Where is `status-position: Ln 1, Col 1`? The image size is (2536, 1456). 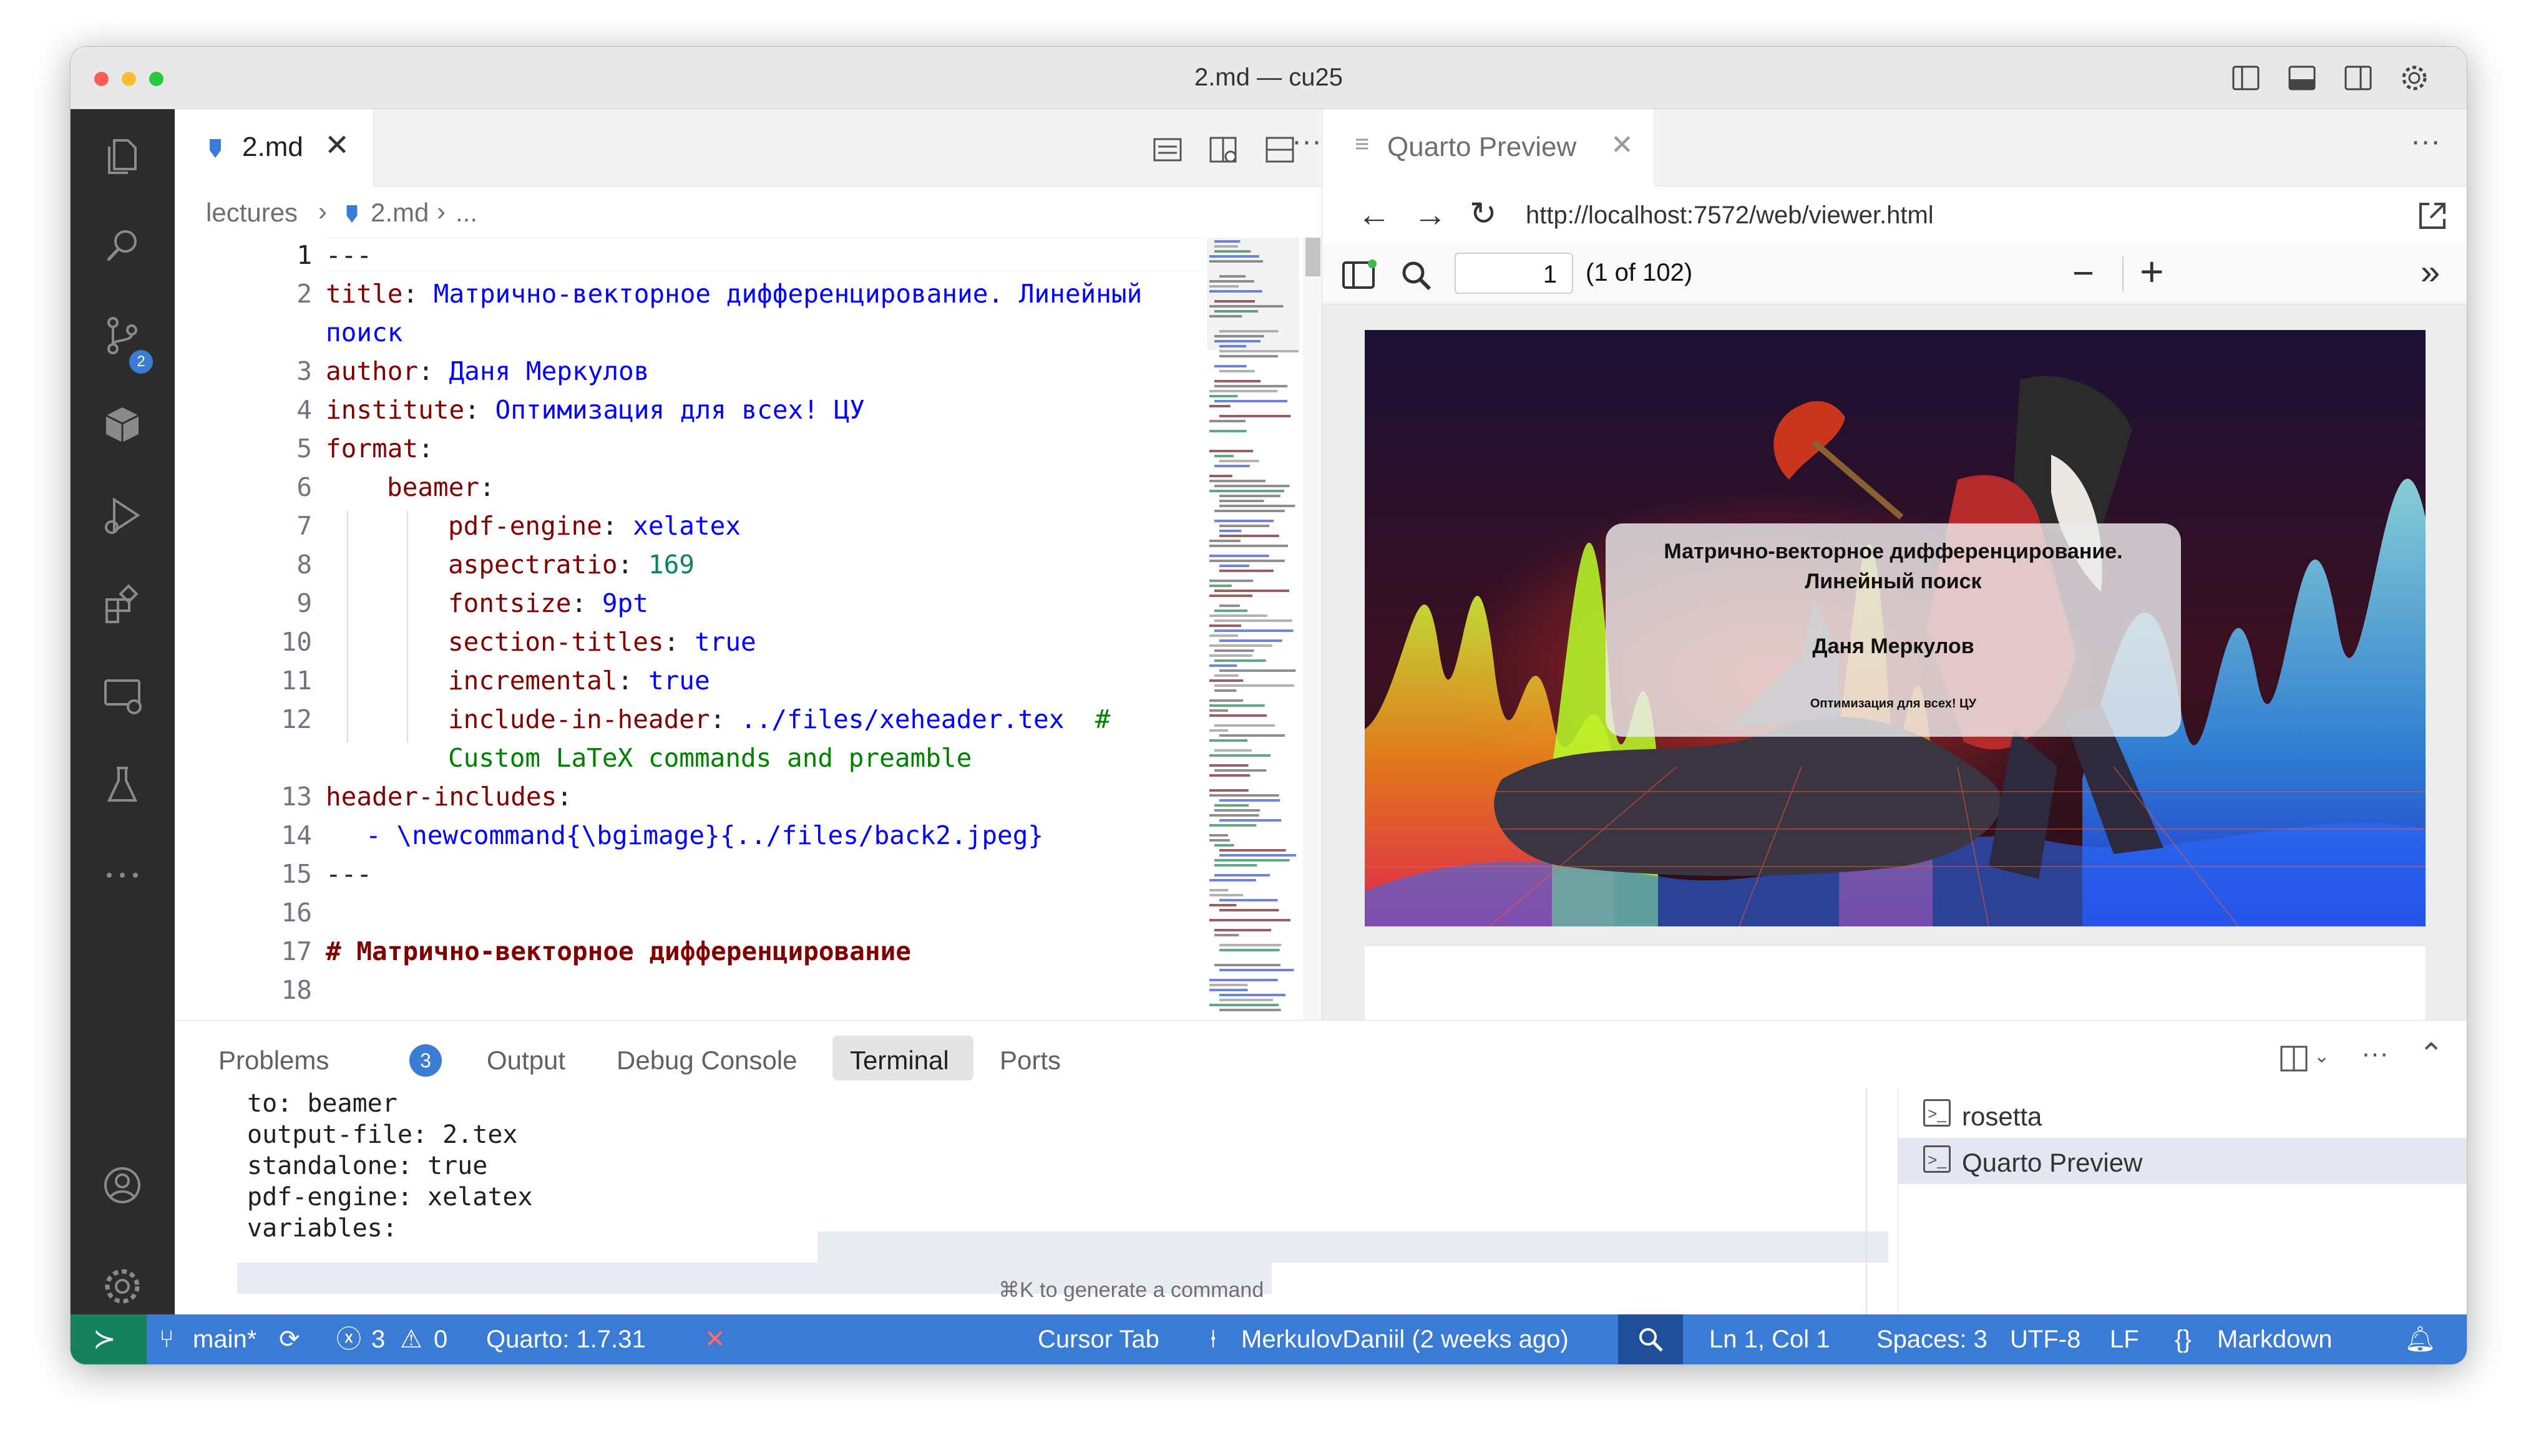
status-position: Ln 1, Col 1 is located at coordinates (1770, 1339).